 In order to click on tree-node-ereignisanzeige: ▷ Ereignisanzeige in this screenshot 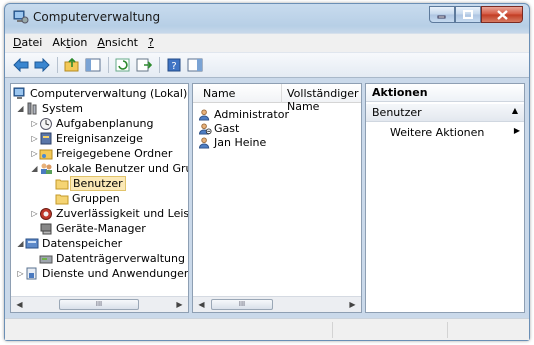, I will do `click(99, 138)`.